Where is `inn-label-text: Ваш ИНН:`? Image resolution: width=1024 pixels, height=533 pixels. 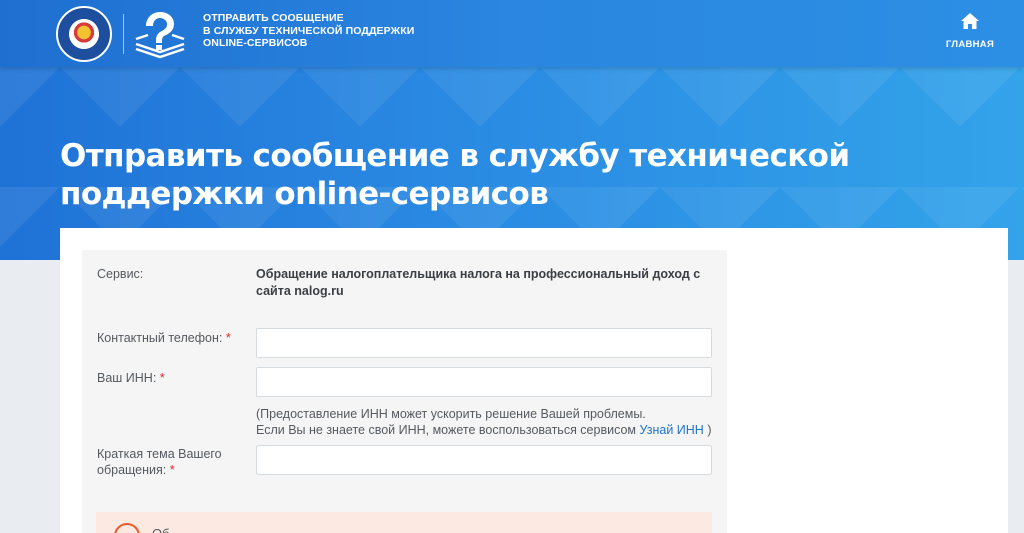
inn-label-text: Ваш ИНН: is located at coordinates (127, 378).